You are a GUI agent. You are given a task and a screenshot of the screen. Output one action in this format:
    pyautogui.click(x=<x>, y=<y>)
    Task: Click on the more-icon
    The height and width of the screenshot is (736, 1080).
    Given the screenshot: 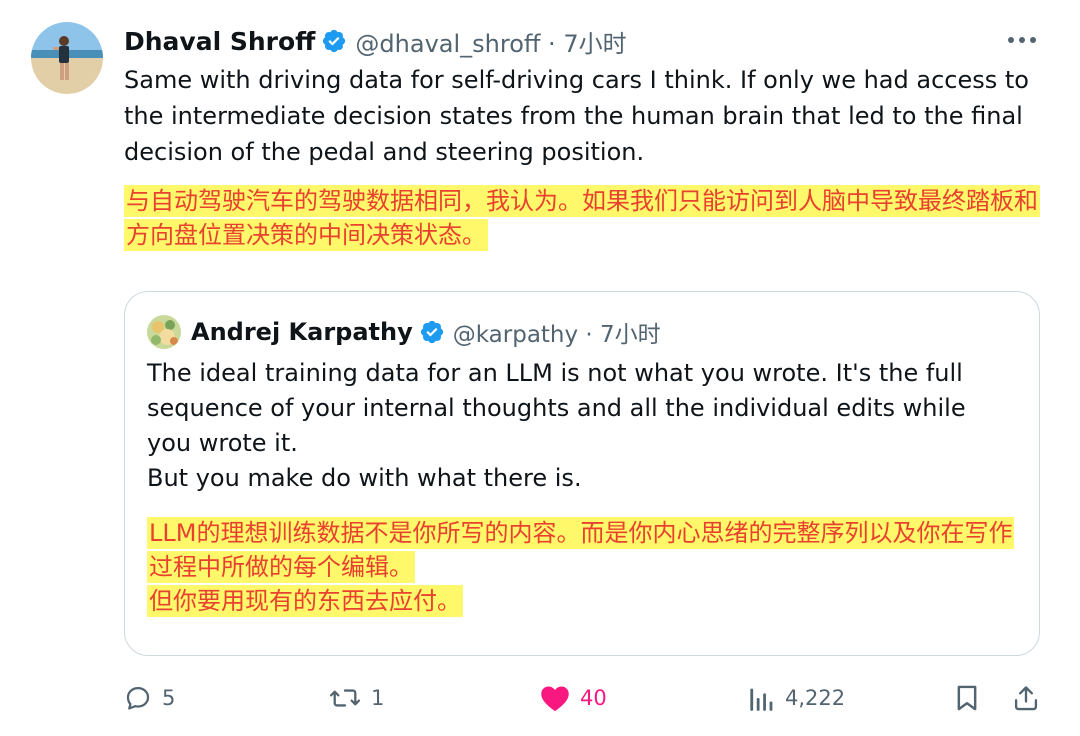 What is the action you would take?
    pyautogui.click(x=1022, y=40)
    